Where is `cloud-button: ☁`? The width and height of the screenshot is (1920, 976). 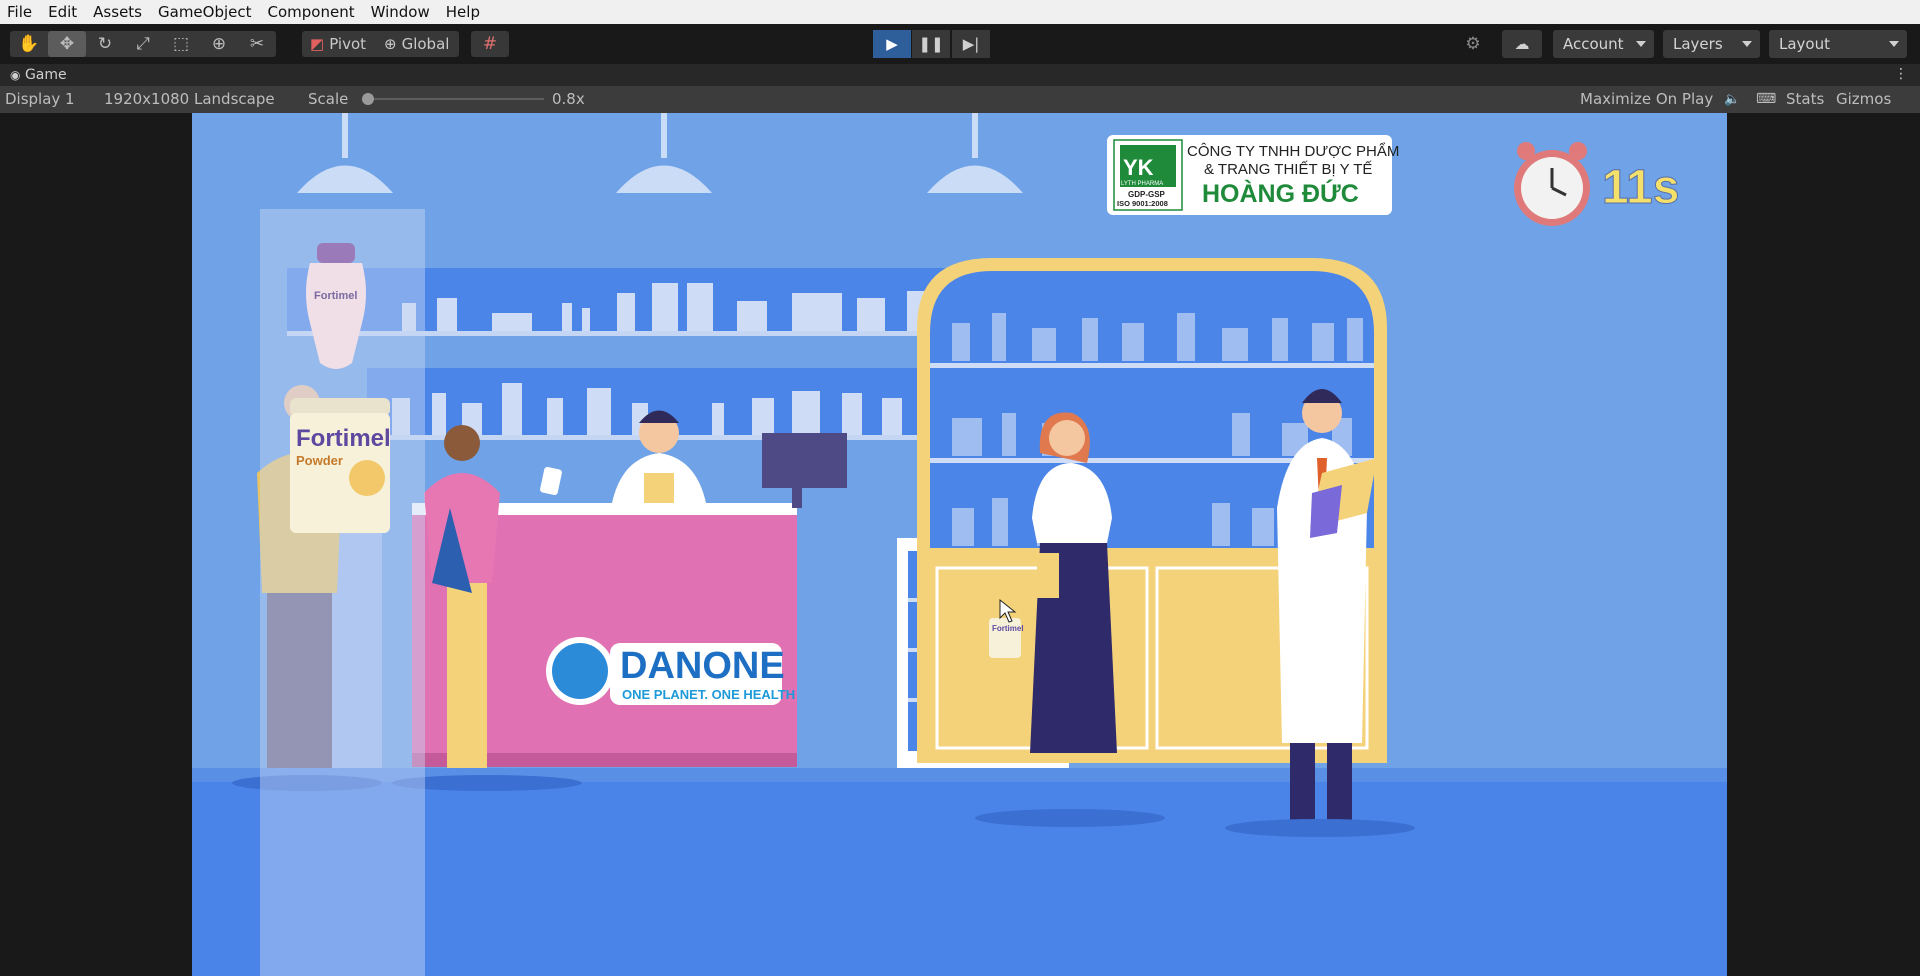
cloud-button: ☁ is located at coordinates (1522, 44).